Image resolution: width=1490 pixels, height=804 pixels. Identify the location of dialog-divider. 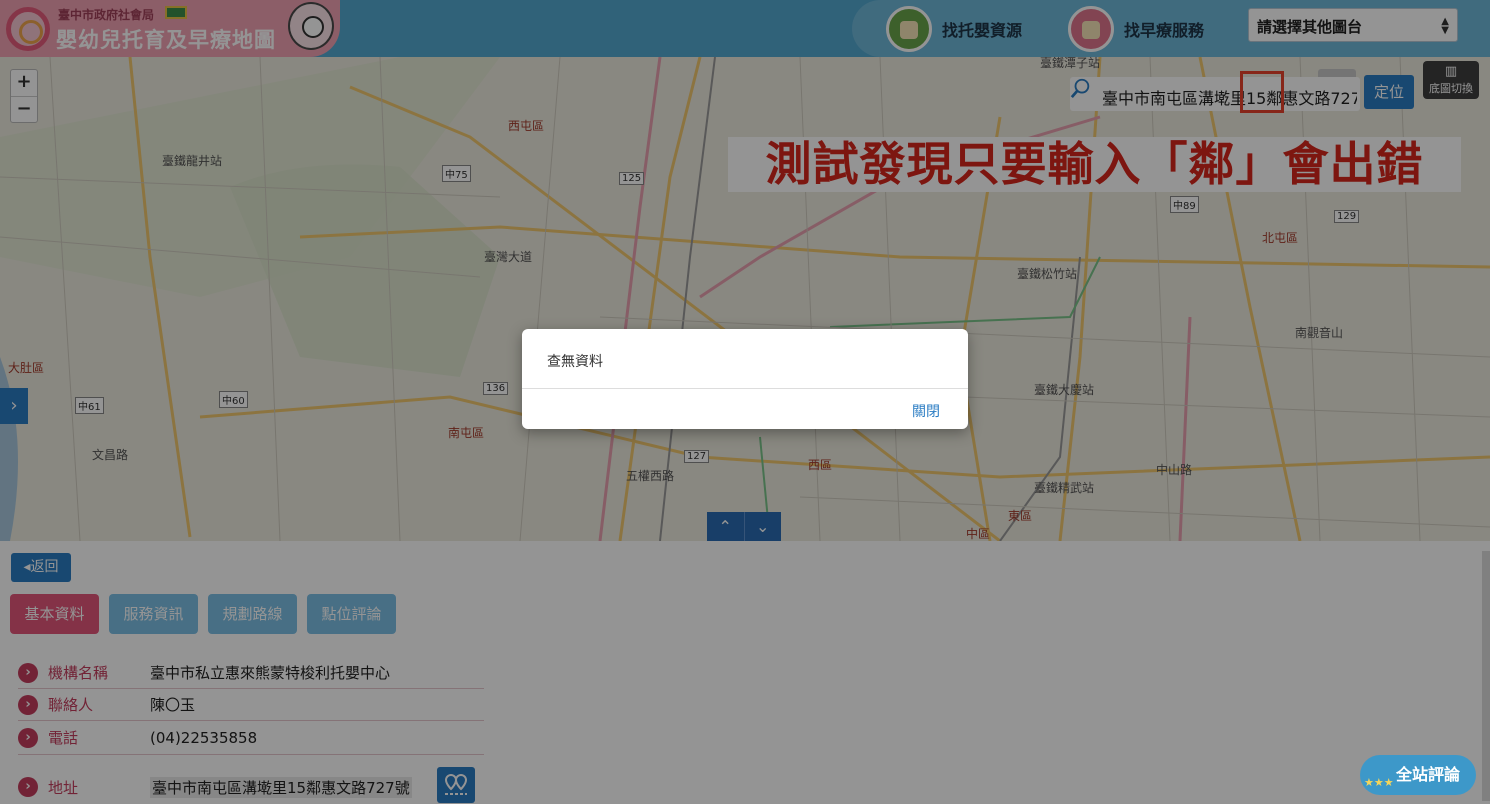
(745, 388).